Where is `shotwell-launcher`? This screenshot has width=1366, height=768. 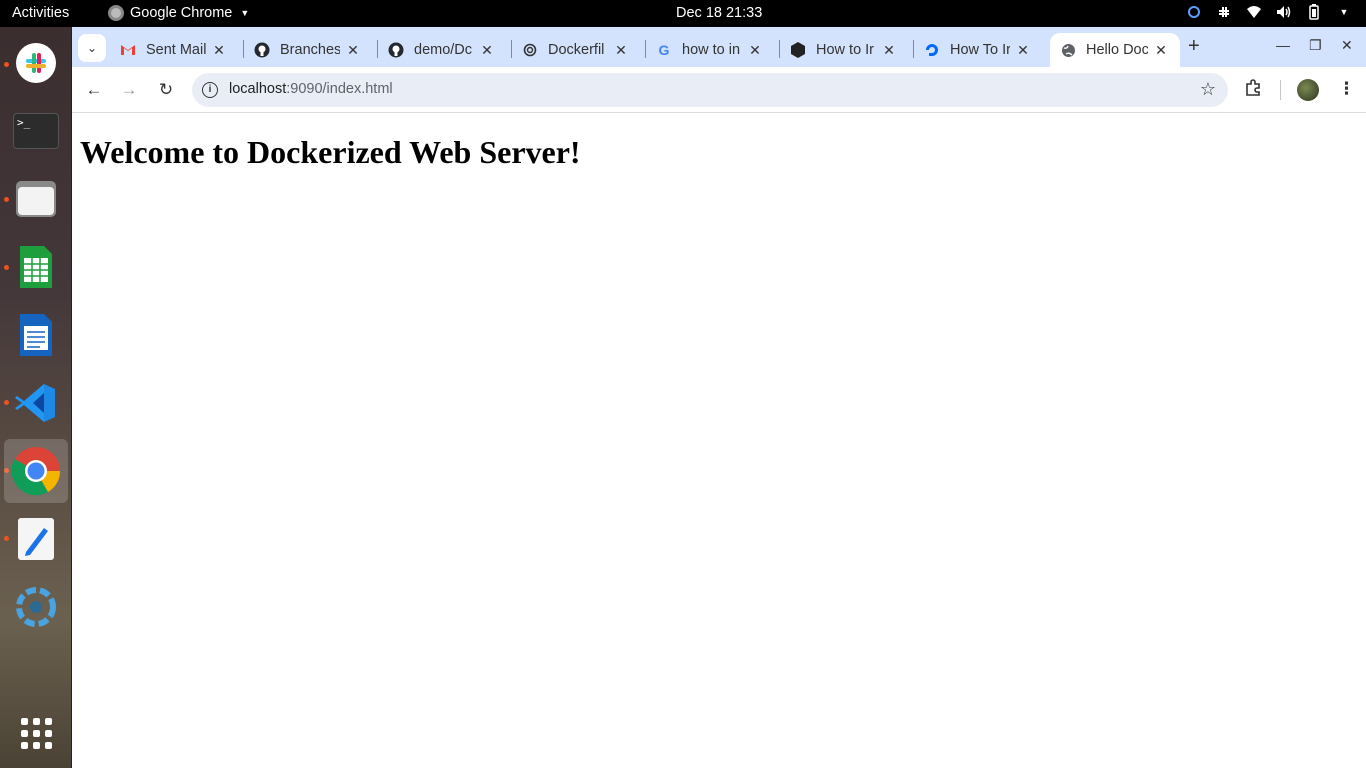 shotwell-launcher is located at coordinates (36, 607).